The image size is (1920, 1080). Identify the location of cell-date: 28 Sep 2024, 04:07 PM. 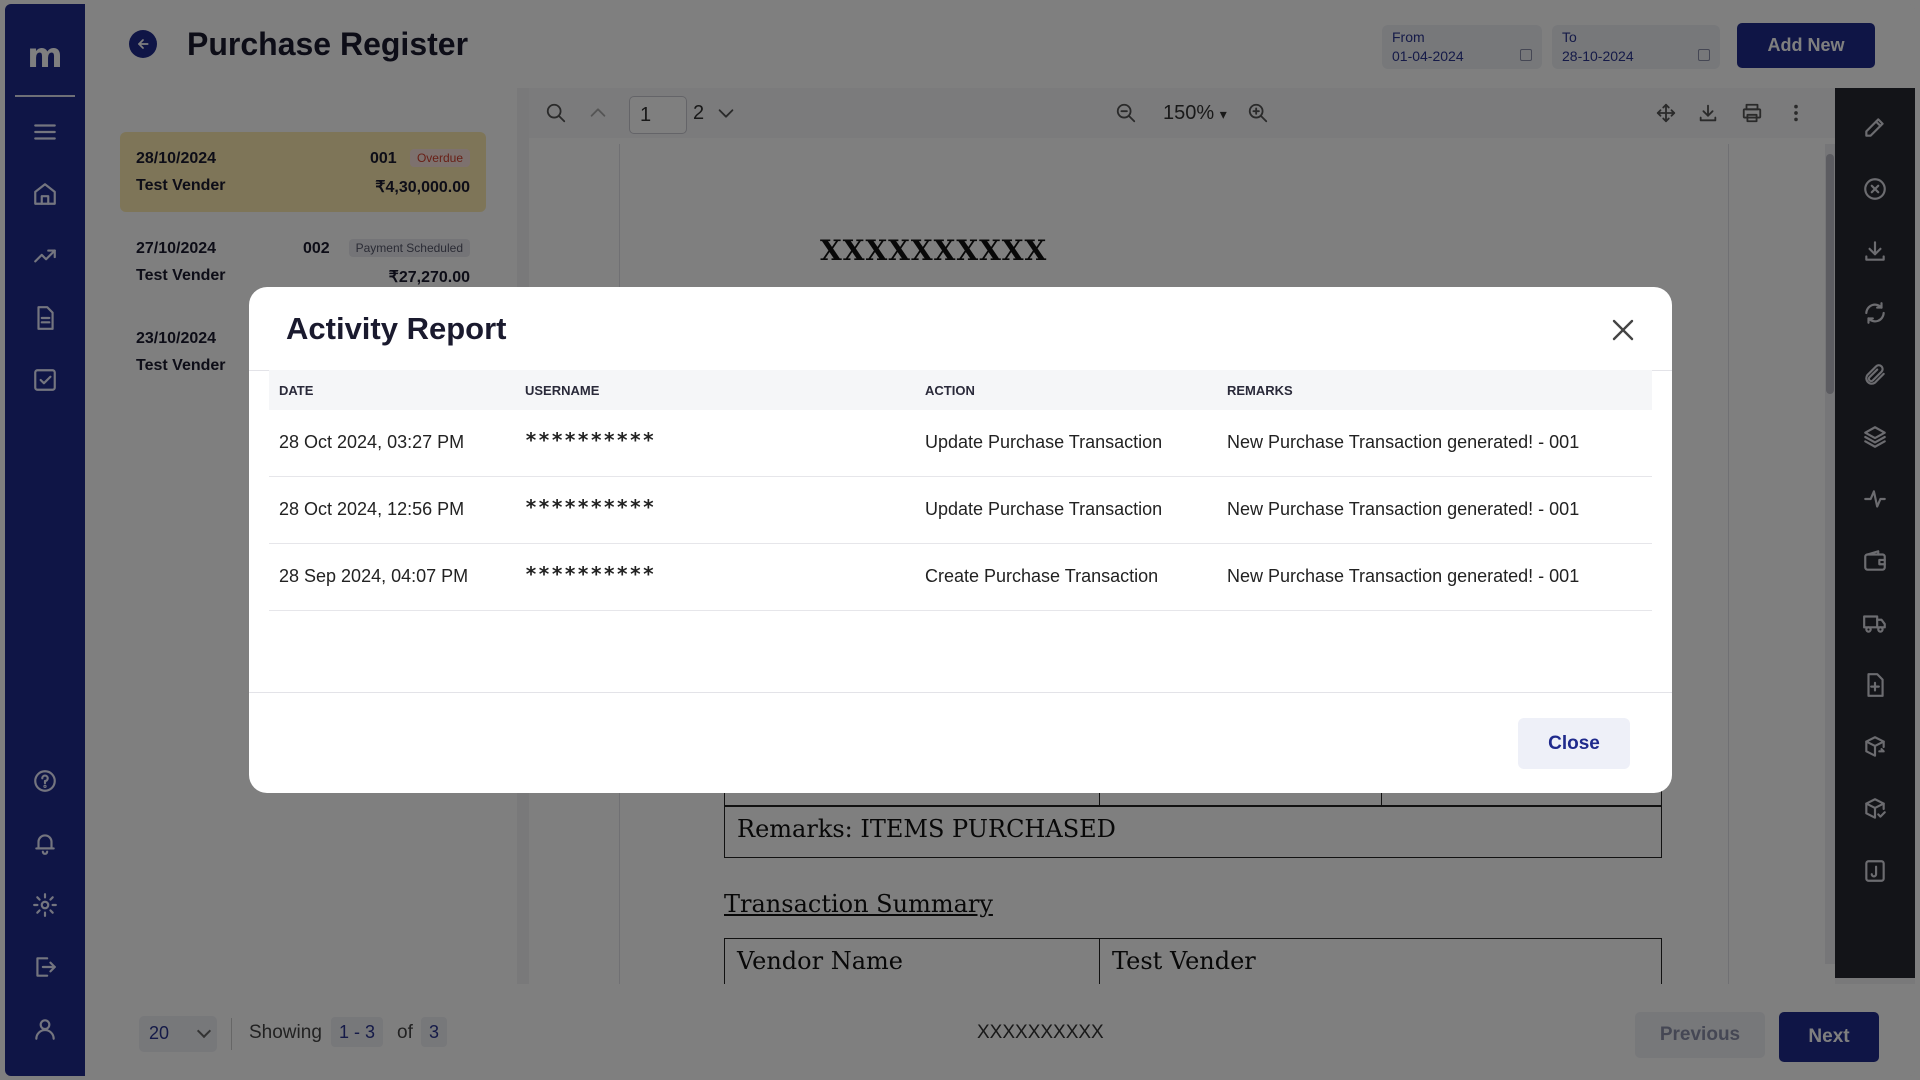
(374, 576).